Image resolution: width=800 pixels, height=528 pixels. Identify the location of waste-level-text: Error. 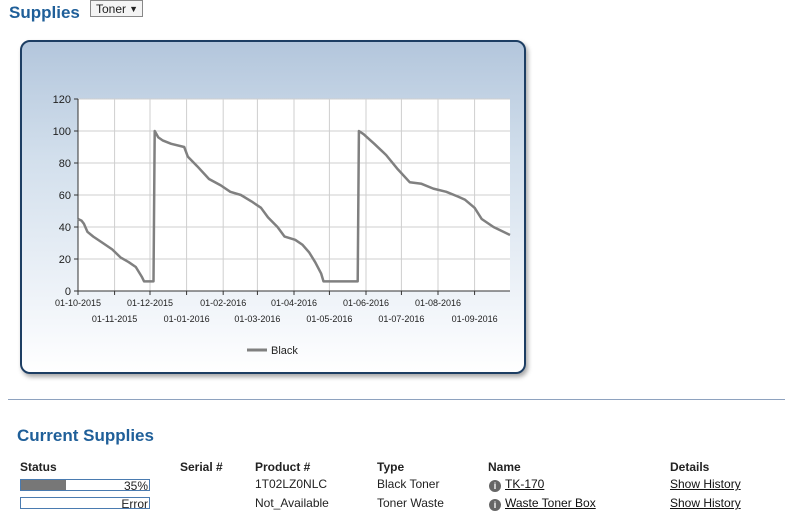
(134, 504).